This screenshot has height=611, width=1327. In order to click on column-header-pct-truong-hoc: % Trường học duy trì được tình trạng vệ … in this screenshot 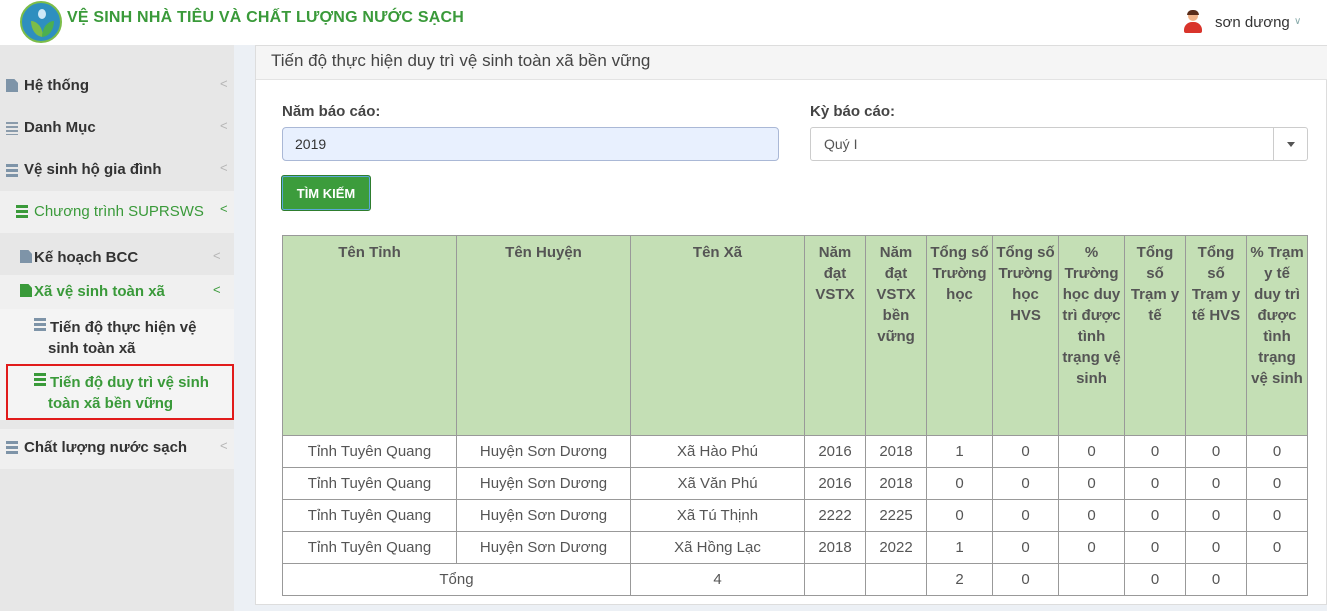, I will do `click(1091, 335)`.